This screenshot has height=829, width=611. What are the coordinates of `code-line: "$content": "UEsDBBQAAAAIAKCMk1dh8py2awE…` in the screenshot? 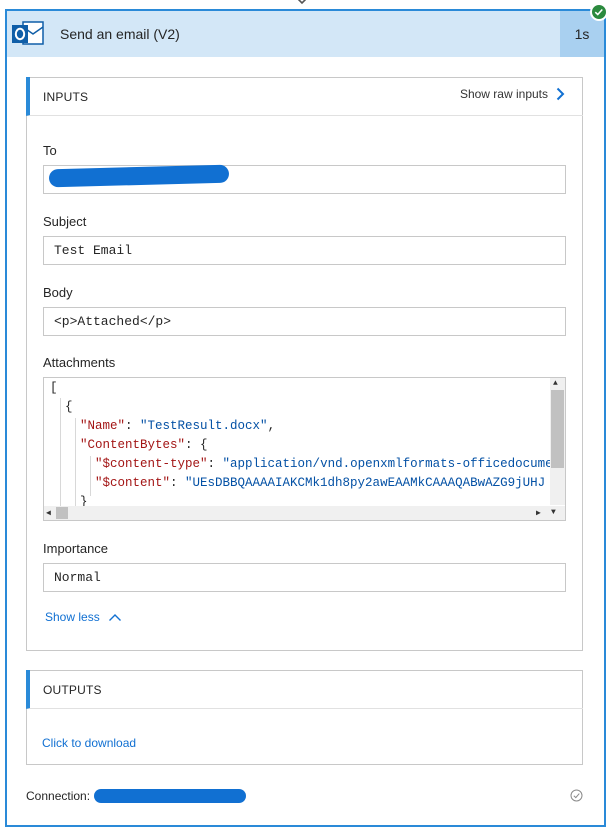 It's located at (320, 483).